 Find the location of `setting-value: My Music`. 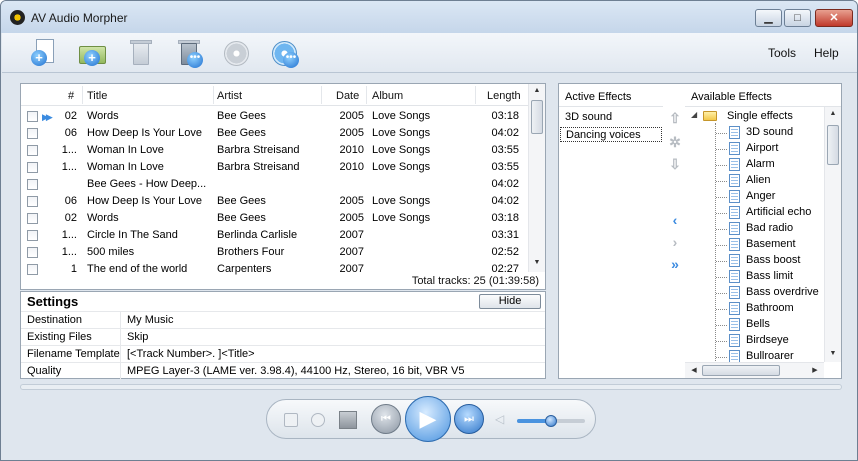

setting-value: My Music is located at coordinates (149, 320).